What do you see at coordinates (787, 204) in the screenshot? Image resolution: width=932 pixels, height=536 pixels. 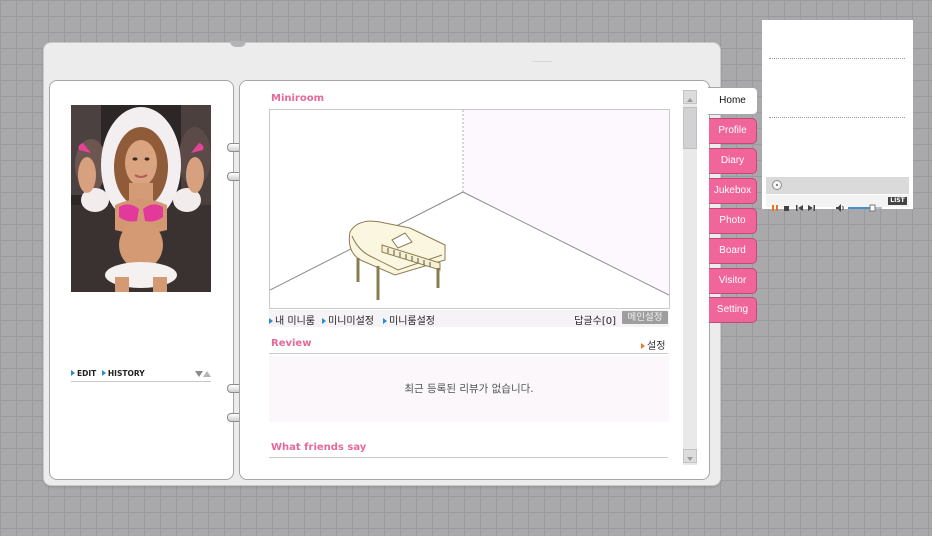 I see `stop-icon` at bounding box center [787, 204].